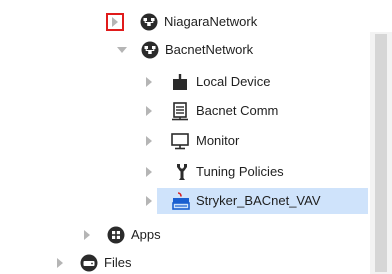  I want to click on tree-node-niagara-network: NiagaraNetwork, so click(184, 22).